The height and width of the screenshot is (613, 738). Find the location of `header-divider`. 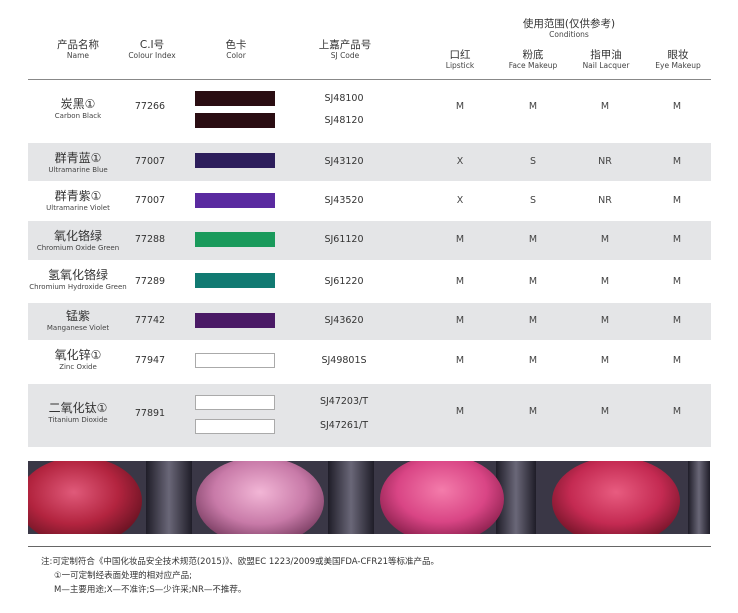

header-divider is located at coordinates (369, 79).